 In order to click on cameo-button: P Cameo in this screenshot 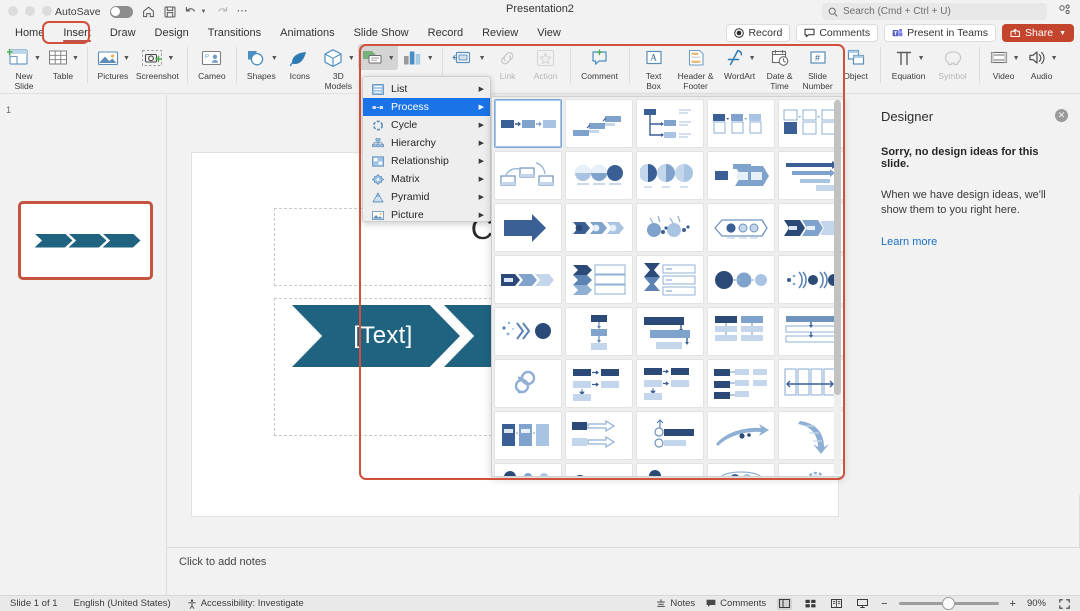, I will do `click(212, 63)`.